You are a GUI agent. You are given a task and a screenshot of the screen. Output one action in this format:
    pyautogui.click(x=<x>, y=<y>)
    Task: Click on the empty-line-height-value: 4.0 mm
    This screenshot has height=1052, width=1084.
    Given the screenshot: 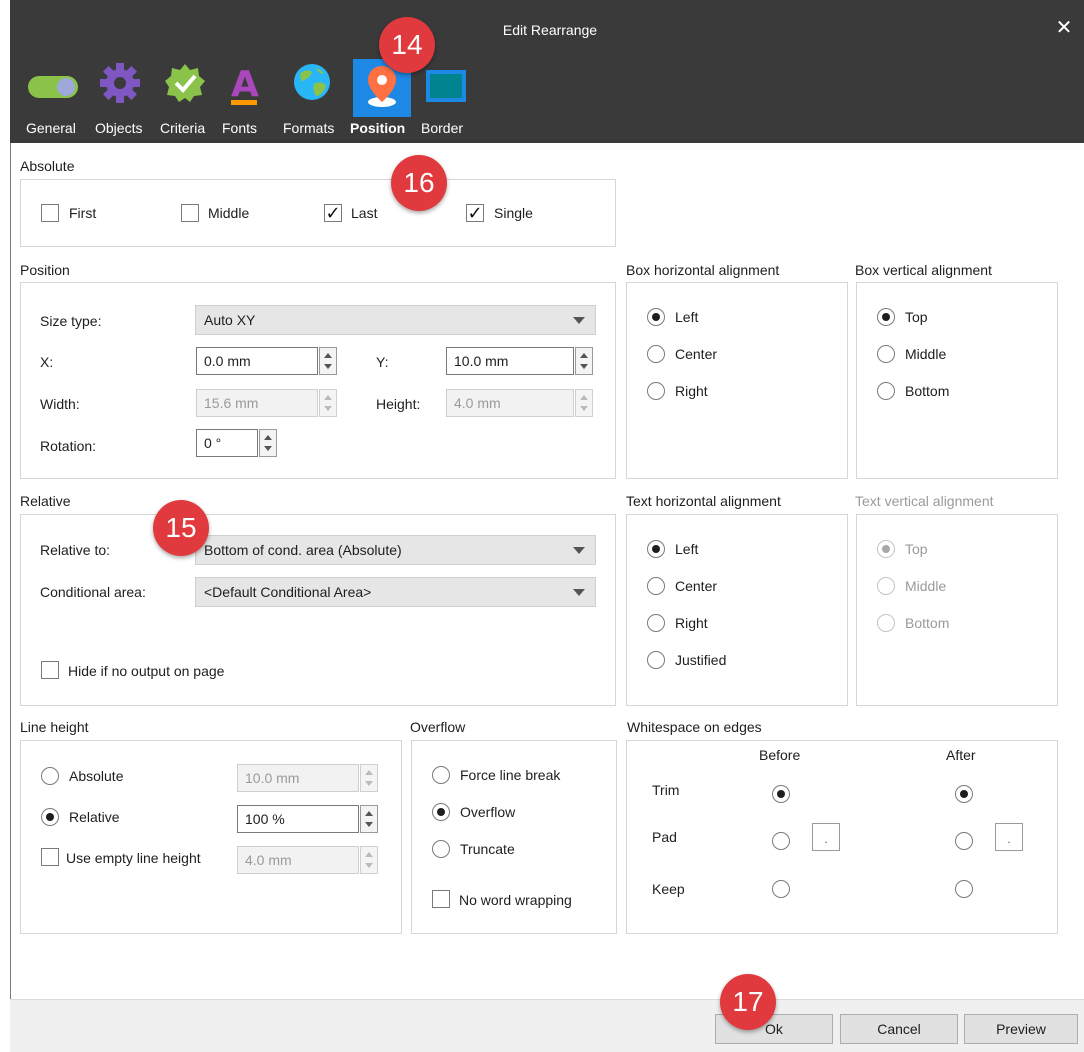 What is the action you would take?
    pyautogui.click(x=268, y=860)
    